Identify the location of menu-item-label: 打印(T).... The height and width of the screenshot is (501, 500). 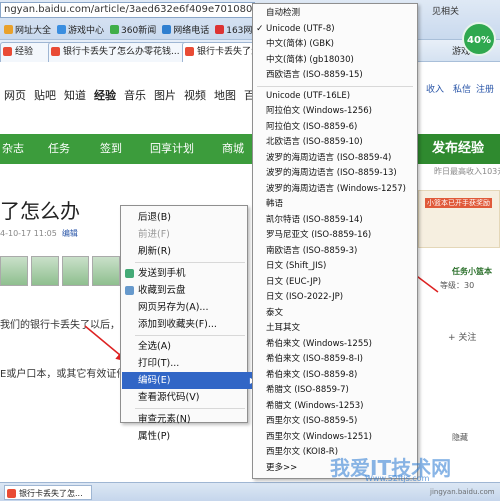
(159, 363).